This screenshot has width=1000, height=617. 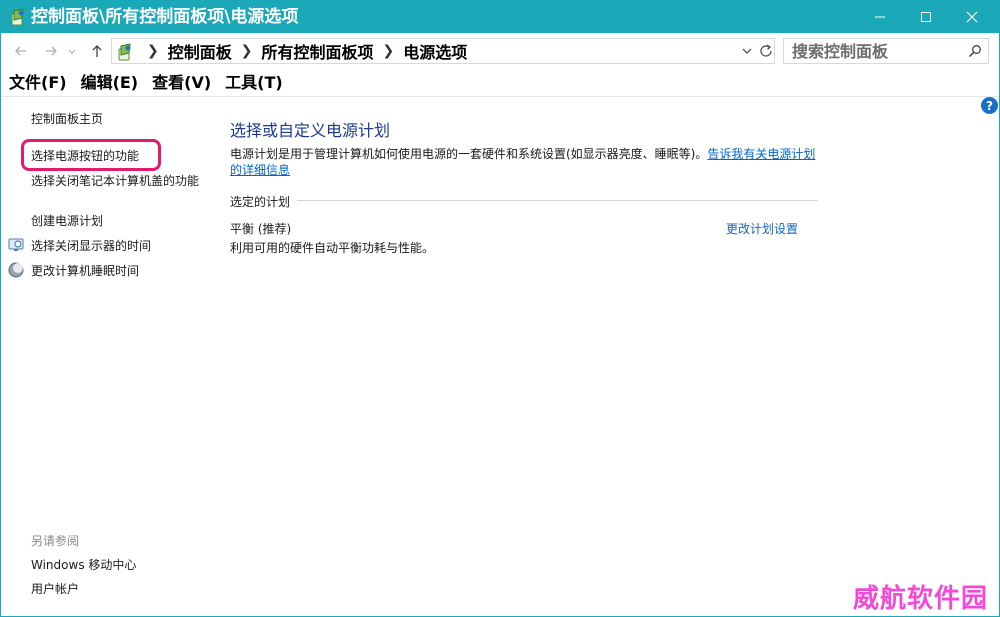 What do you see at coordinates (200, 51) in the screenshot?
I see `breadcrumb-control-panel: 控制面板` at bounding box center [200, 51].